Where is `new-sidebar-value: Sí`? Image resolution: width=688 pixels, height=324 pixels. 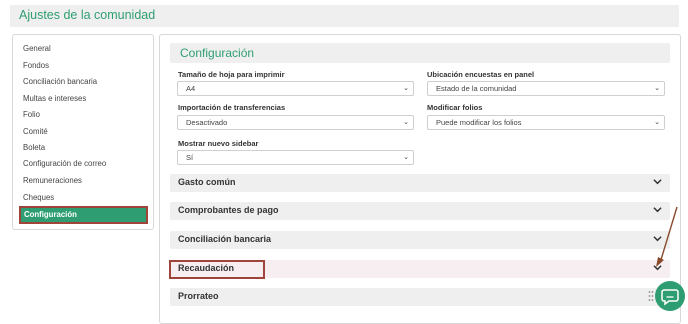 new-sidebar-value: Sí is located at coordinates (190, 157).